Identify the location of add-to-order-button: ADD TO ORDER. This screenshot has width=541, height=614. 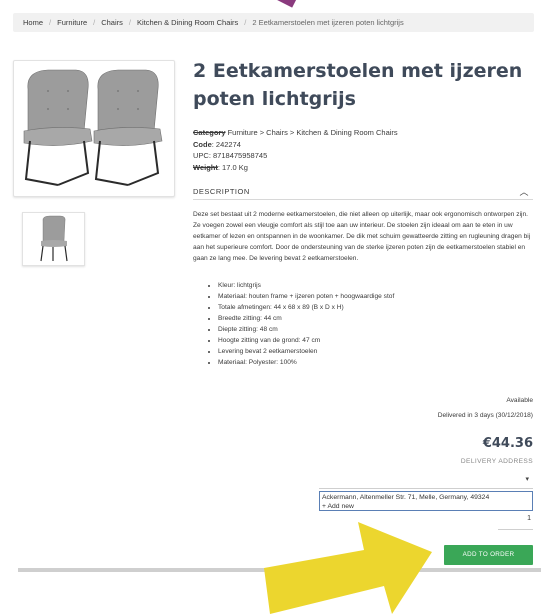
(488, 555).